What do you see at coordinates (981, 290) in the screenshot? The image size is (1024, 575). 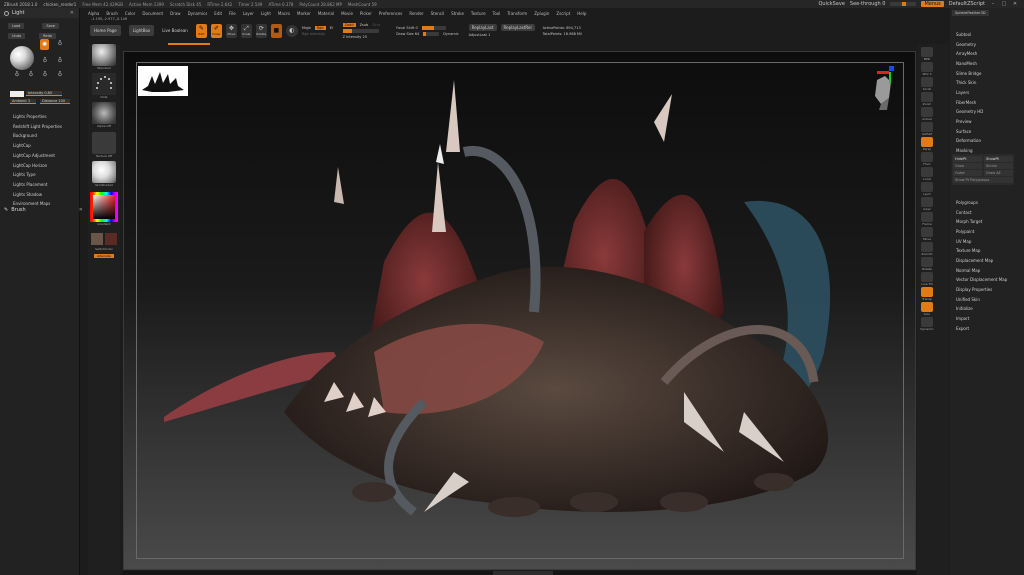 I see `subpalette-display-properties: Display Properties` at bounding box center [981, 290].